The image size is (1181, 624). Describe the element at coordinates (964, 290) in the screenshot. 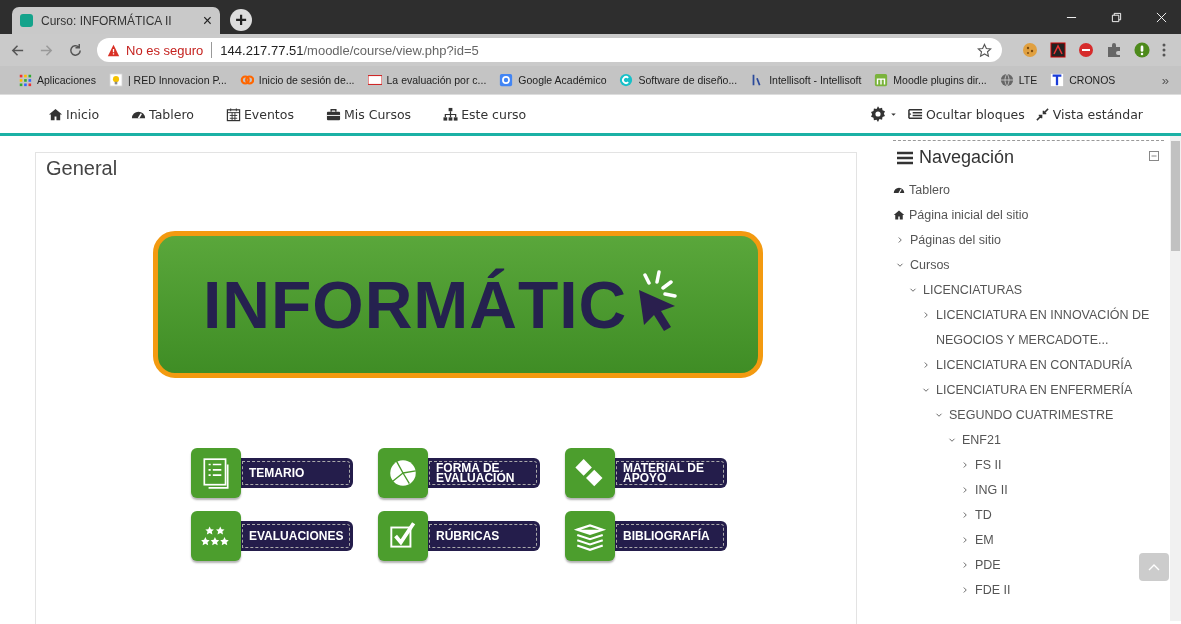

I see `tree-item: LICENCIATURAS` at that location.